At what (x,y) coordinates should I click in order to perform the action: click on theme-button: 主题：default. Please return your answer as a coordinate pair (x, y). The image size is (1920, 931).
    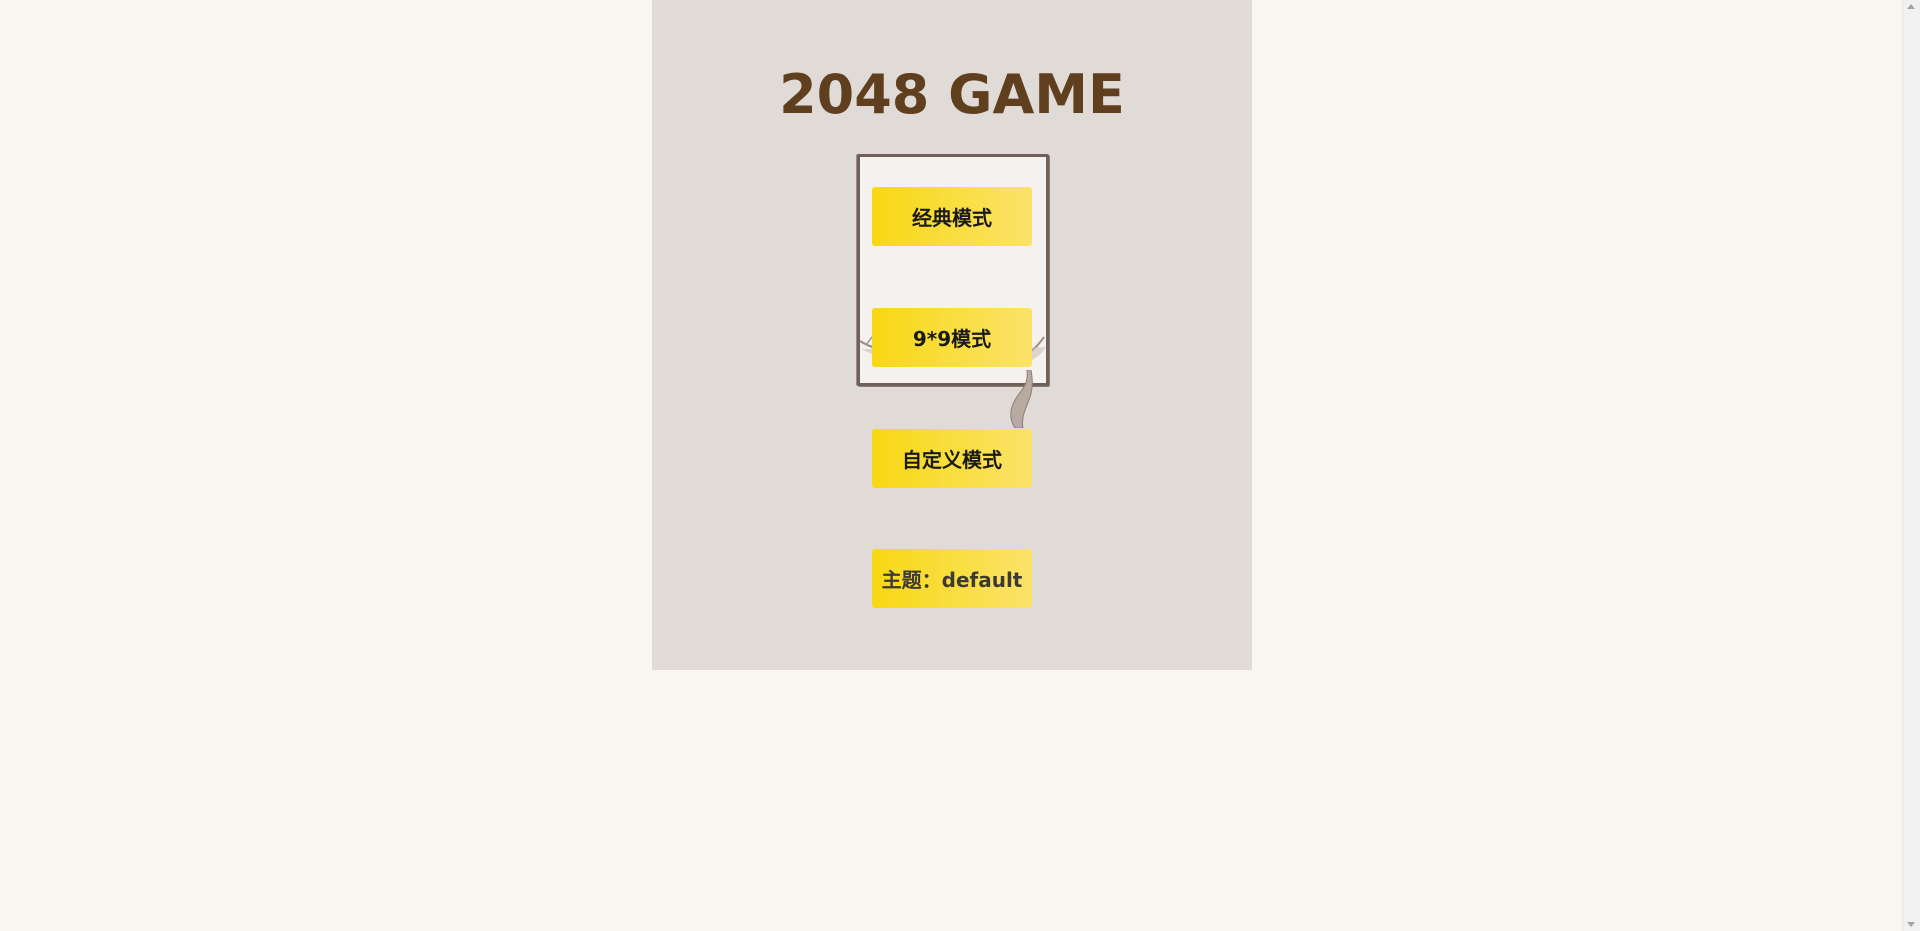
    Looking at the image, I should click on (952, 578).